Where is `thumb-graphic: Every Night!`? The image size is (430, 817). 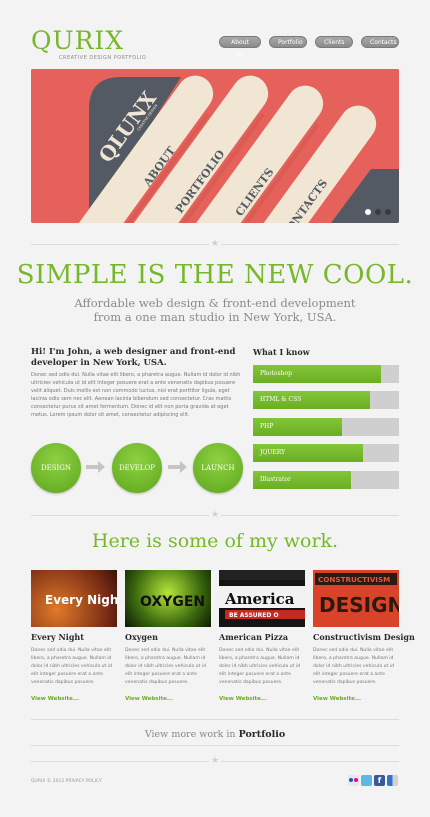 thumb-graphic: Every Night! is located at coordinates (81, 600).